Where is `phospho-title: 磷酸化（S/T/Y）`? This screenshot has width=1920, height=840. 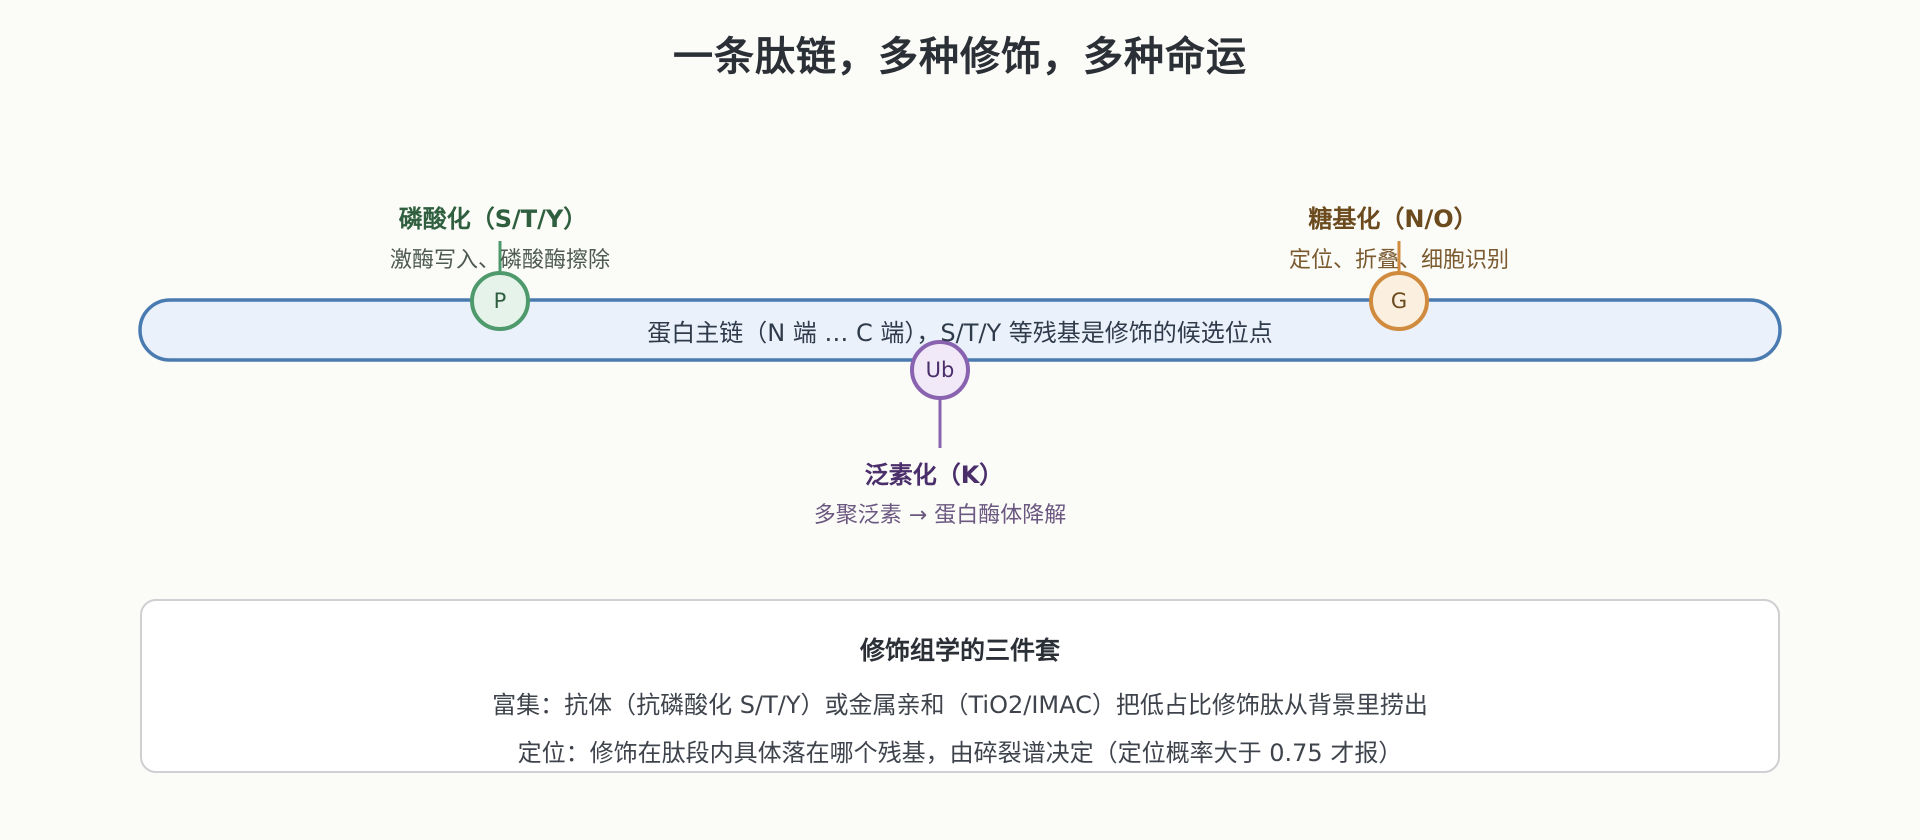
phospho-title: 磷酸化（S/T/Y） is located at coordinates (493, 219).